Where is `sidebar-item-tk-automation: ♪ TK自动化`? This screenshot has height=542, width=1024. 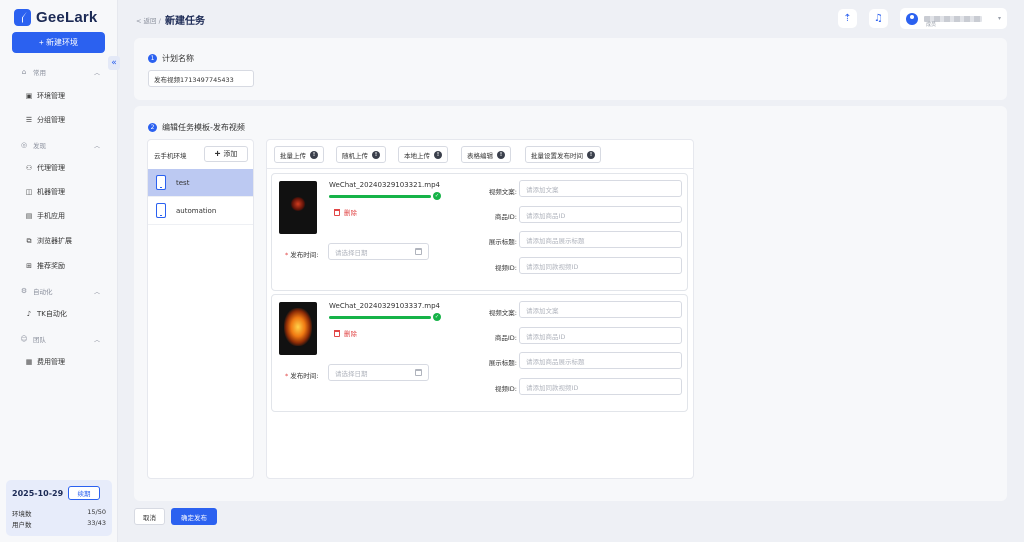
sidebar-item-tk-automation: ♪ TK自动化 is located at coordinates (59, 314).